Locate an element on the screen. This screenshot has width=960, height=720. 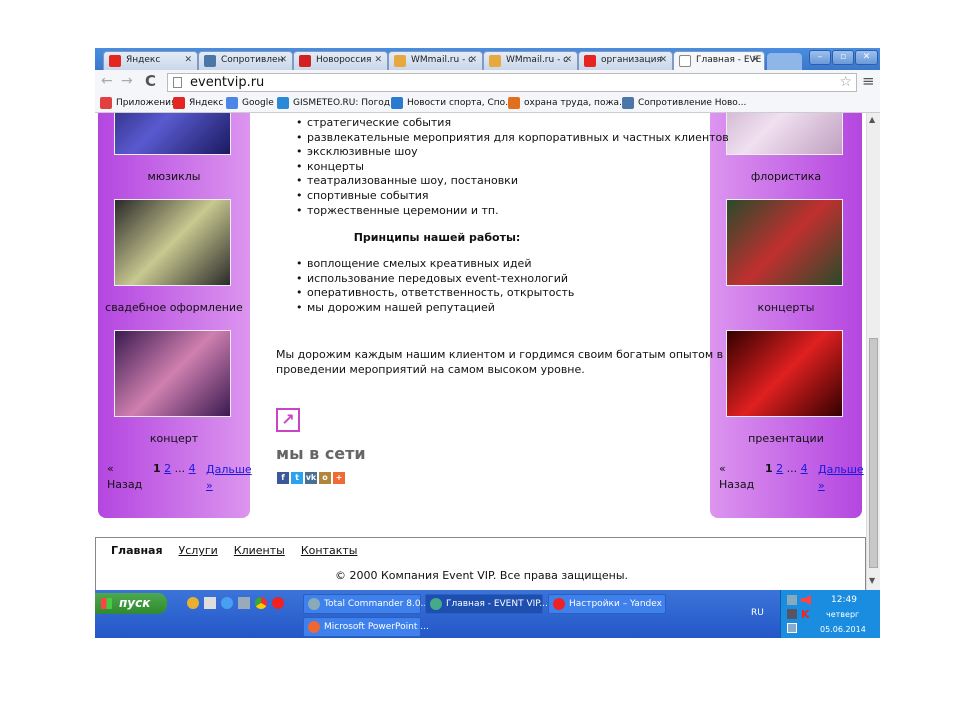
footer-nav-2: Клиенты is located at coordinates (259, 550).